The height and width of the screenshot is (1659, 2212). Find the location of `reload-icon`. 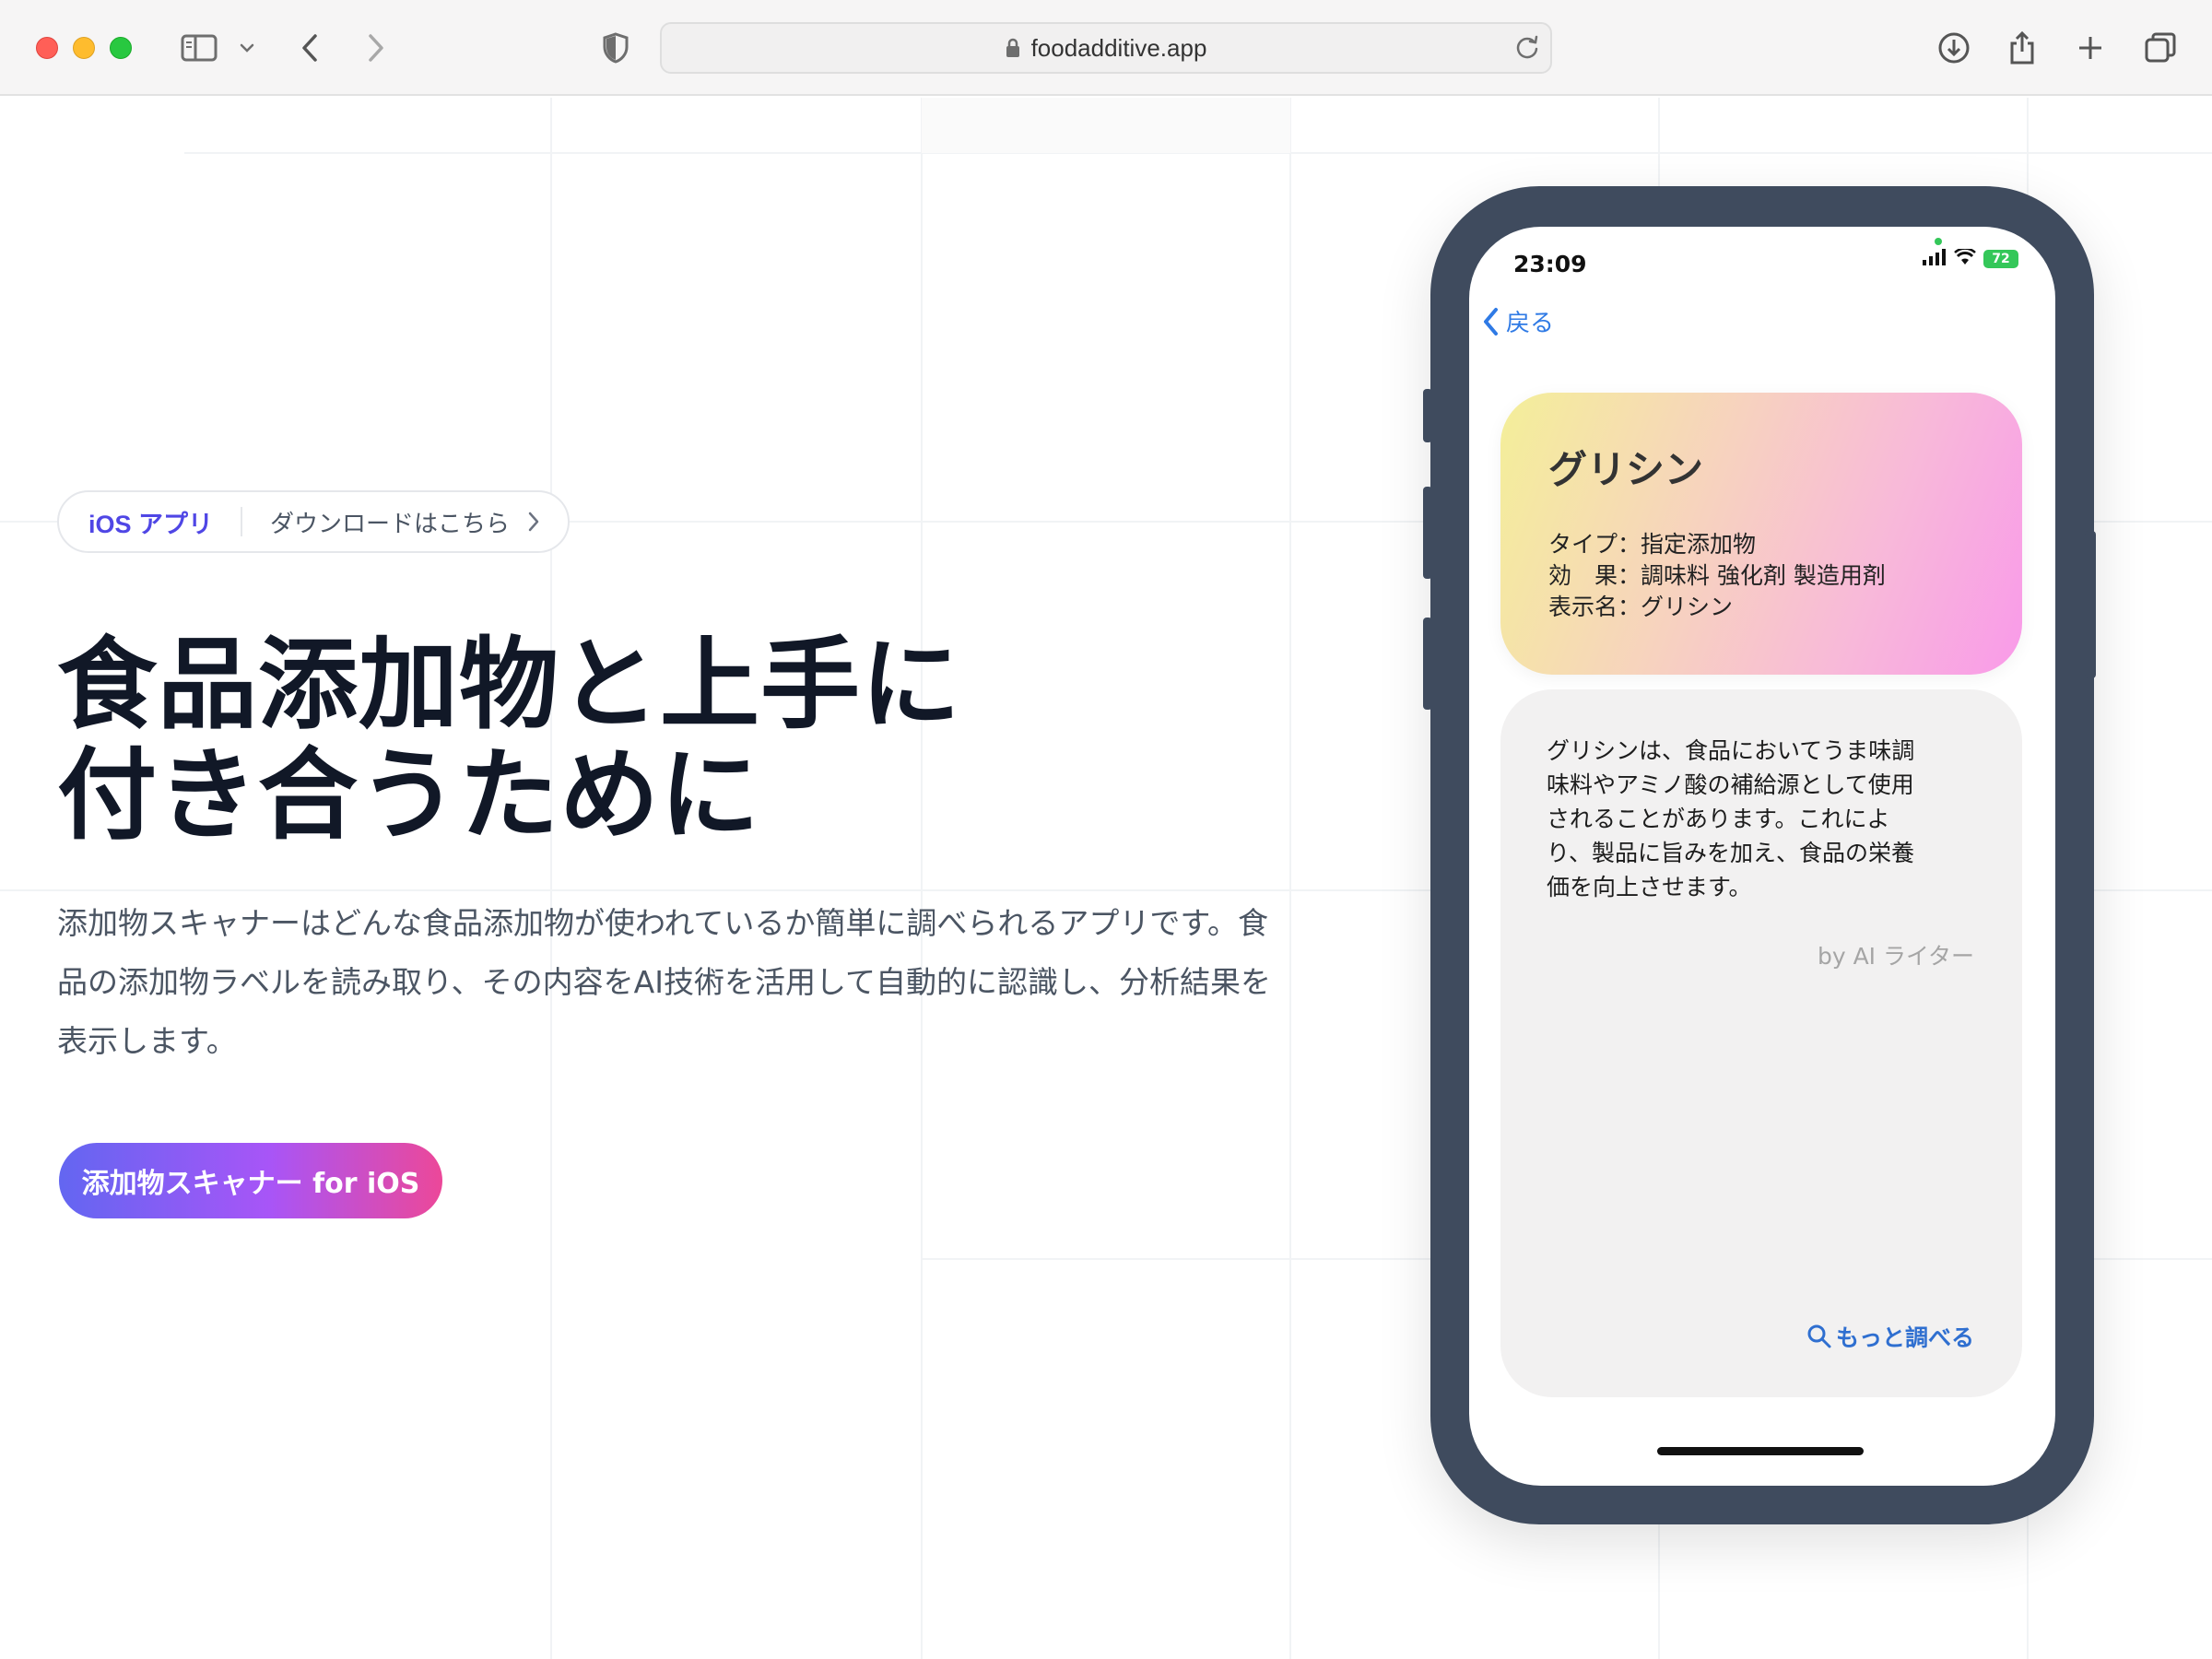

reload-icon is located at coordinates (1527, 49).